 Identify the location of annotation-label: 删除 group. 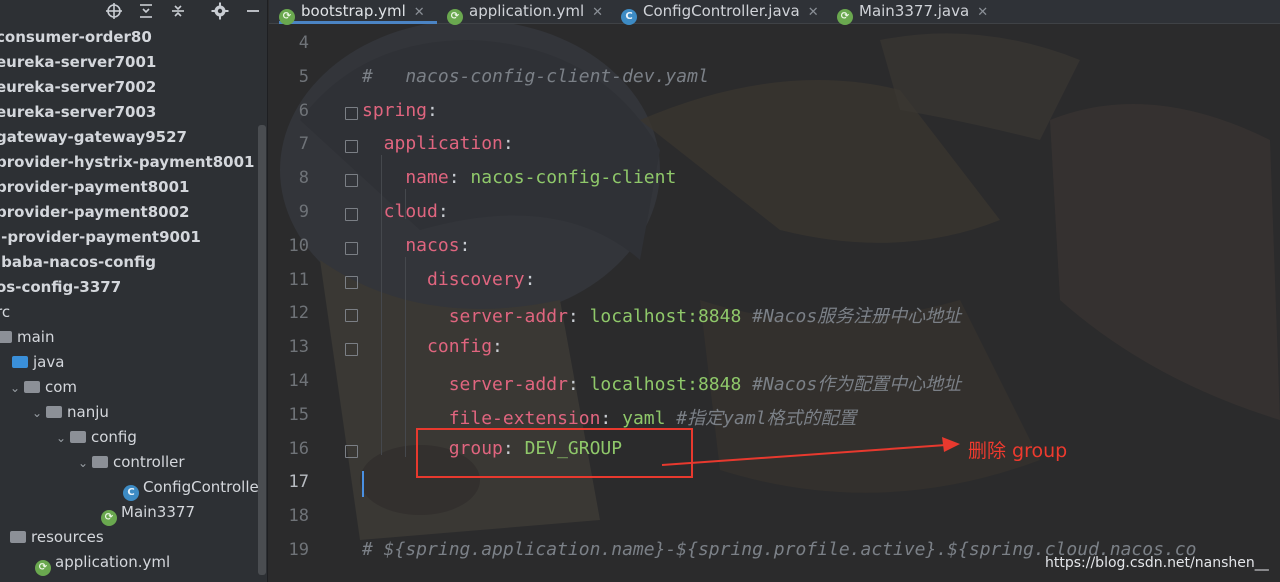
(1018, 451).